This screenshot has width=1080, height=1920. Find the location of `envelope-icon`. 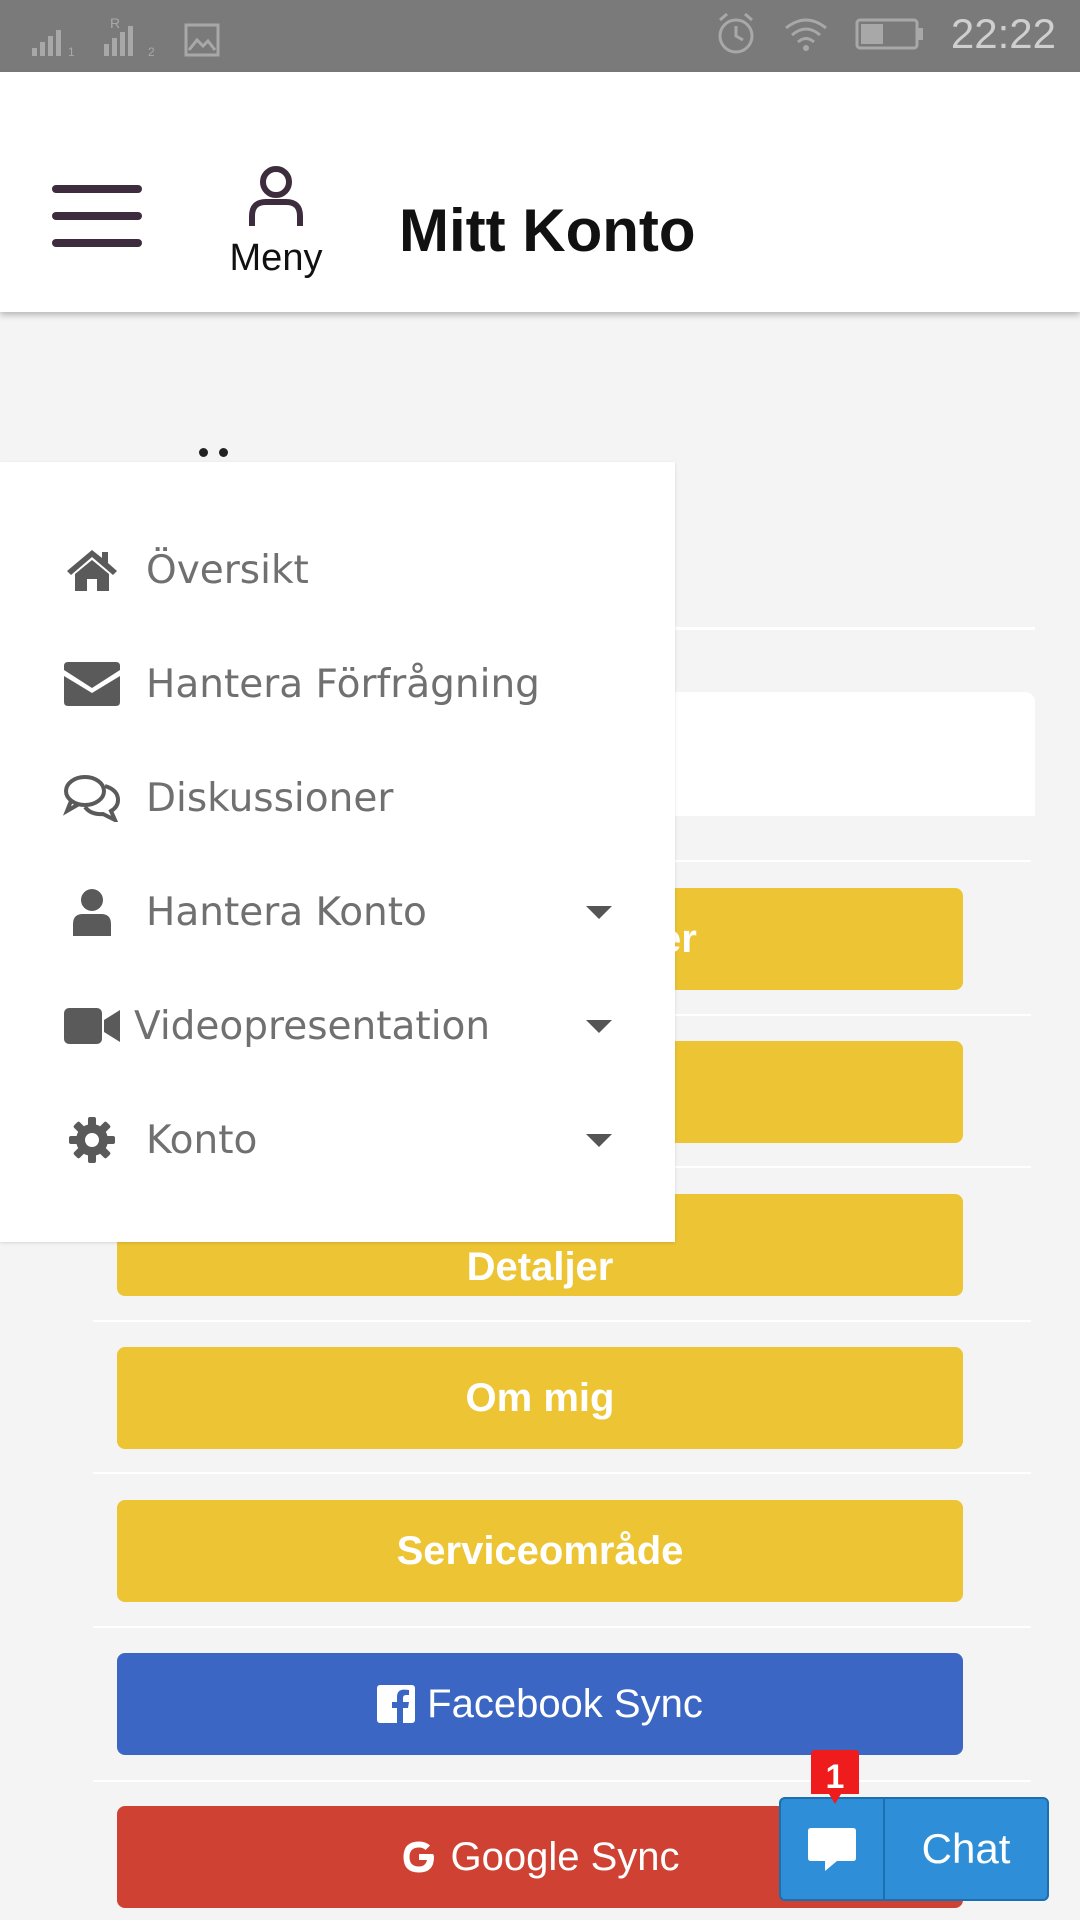

envelope-icon is located at coordinates (92, 684).